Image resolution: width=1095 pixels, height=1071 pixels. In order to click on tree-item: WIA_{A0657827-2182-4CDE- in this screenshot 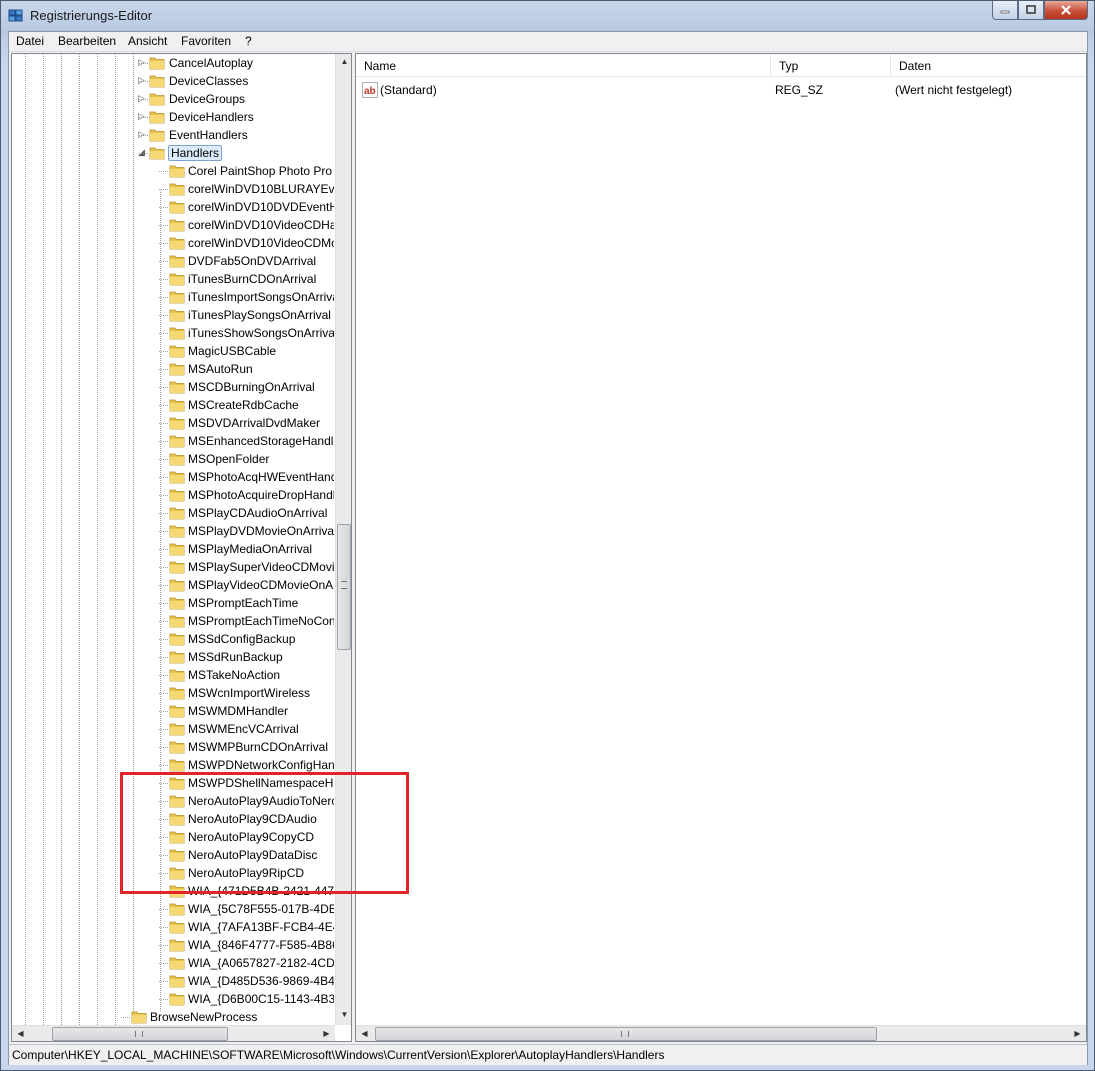, I will do `click(173, 963)`.